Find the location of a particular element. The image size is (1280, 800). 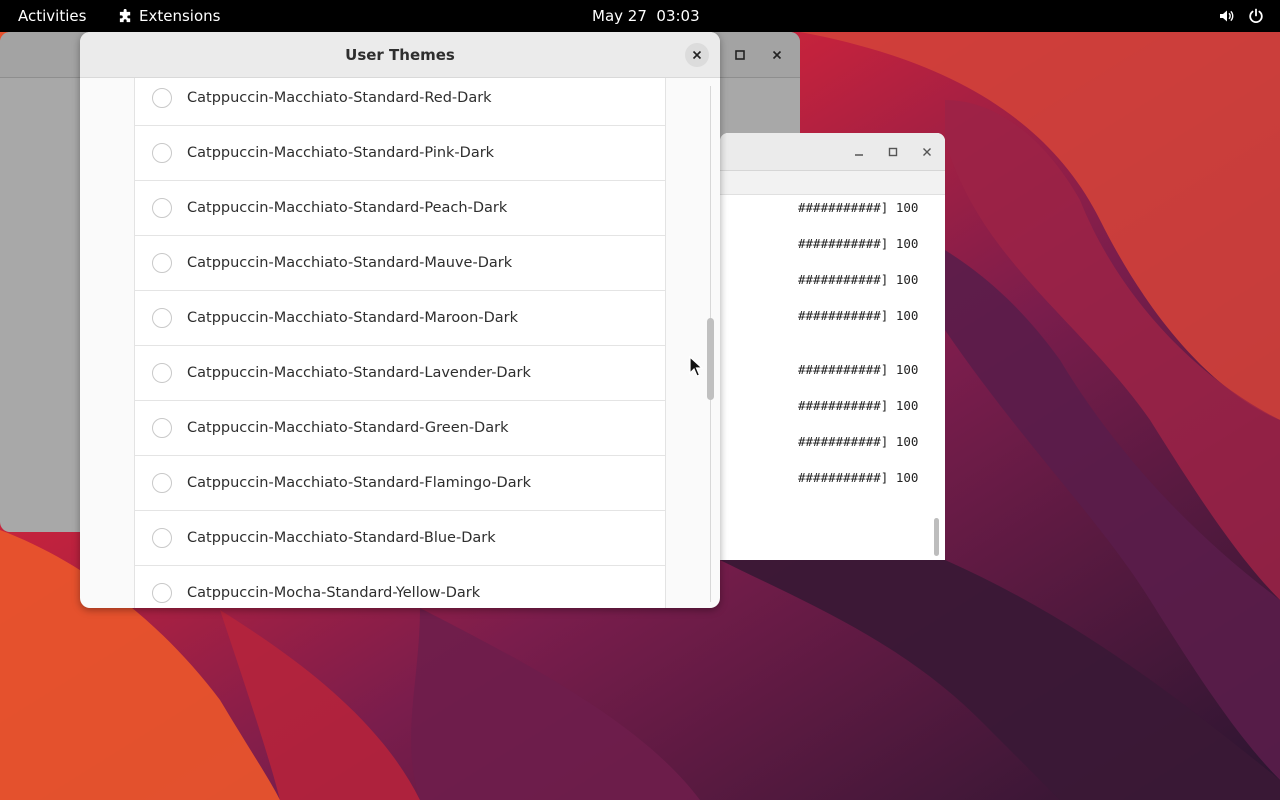

theme-list-scrollbar is located at coordinates (710, 344).